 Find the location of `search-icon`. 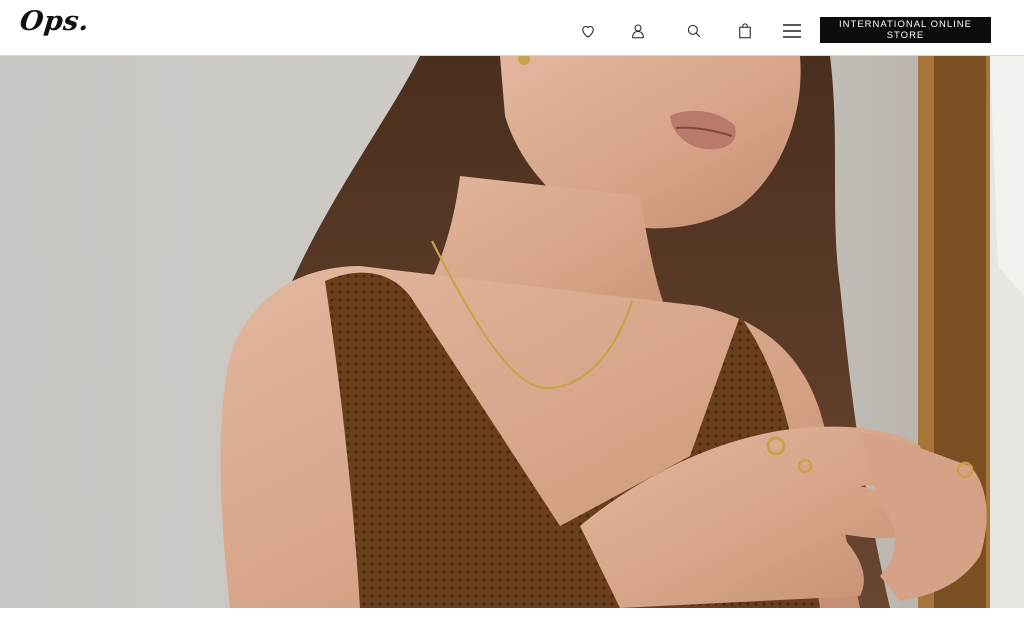

search-icon is located at coordinates (694, 31).